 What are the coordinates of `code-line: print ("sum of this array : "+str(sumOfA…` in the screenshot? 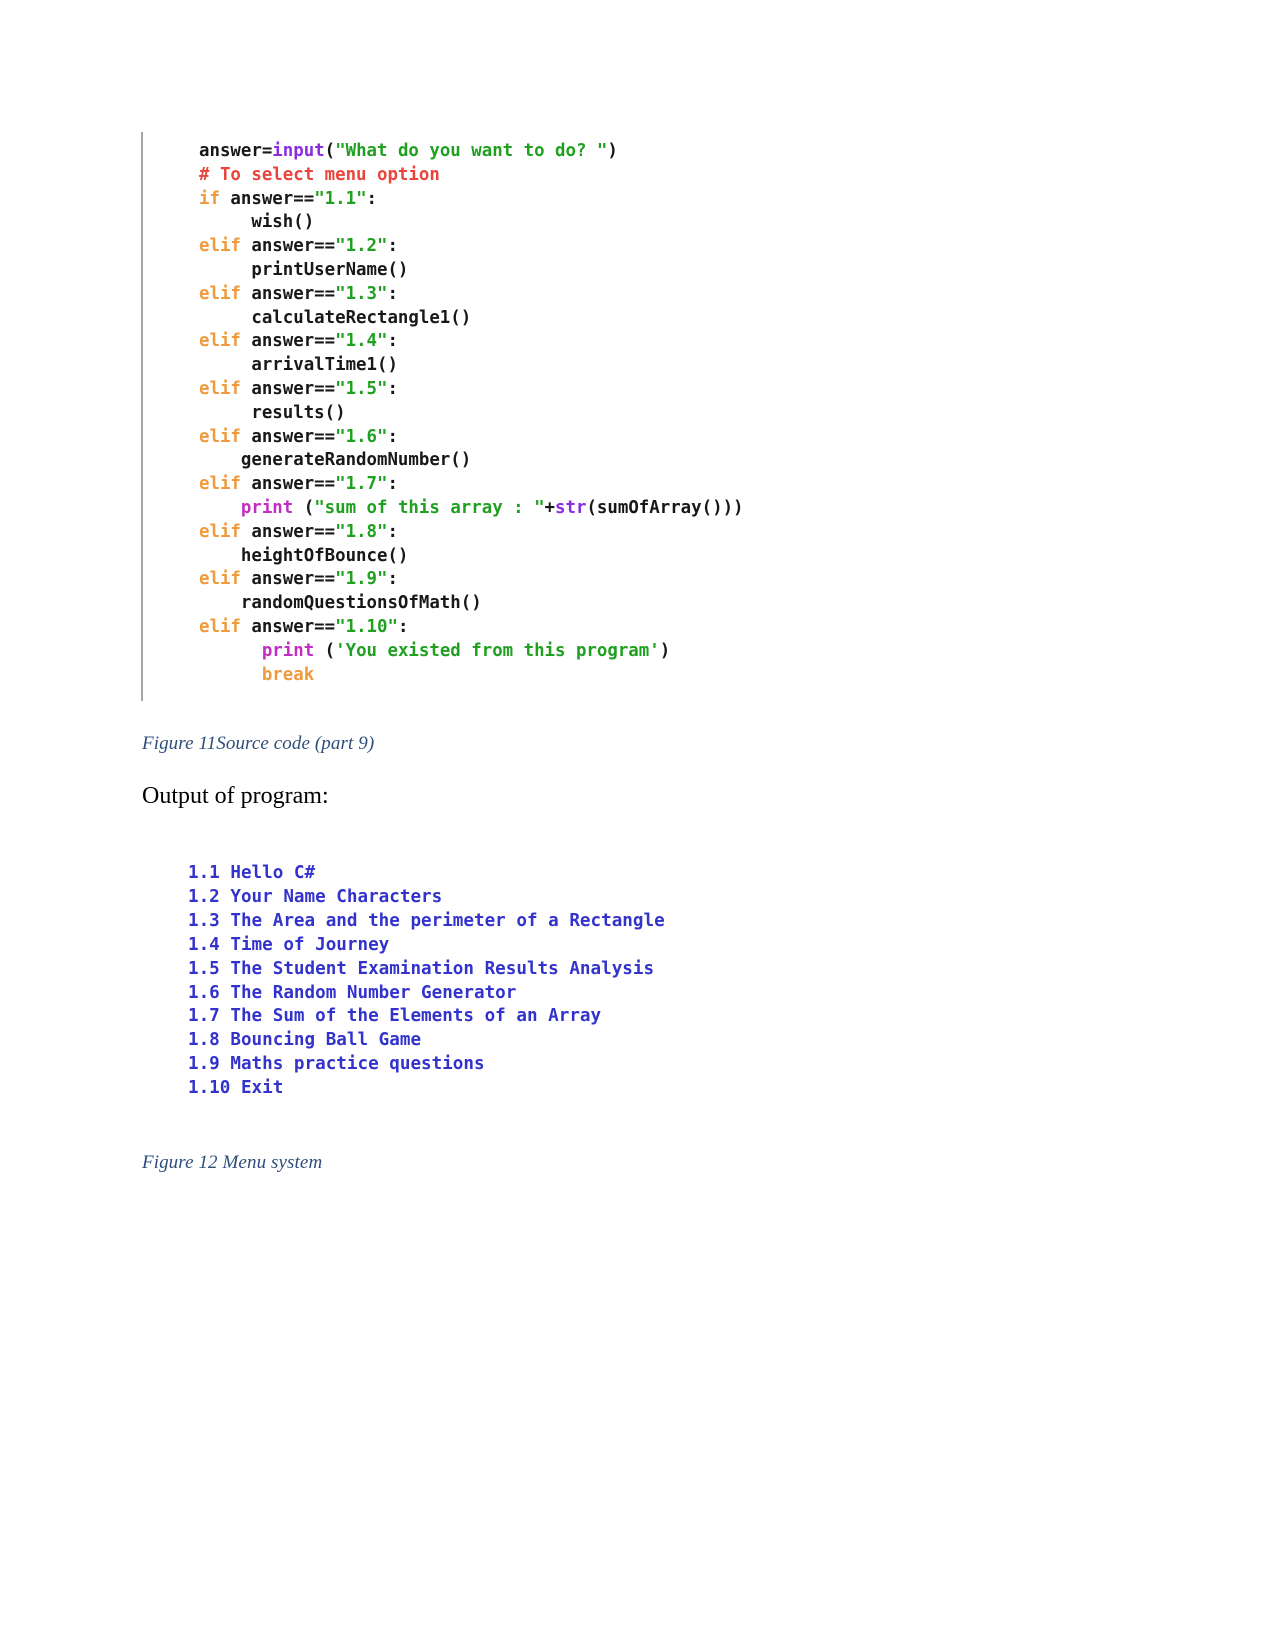 It's located at (620, 509).